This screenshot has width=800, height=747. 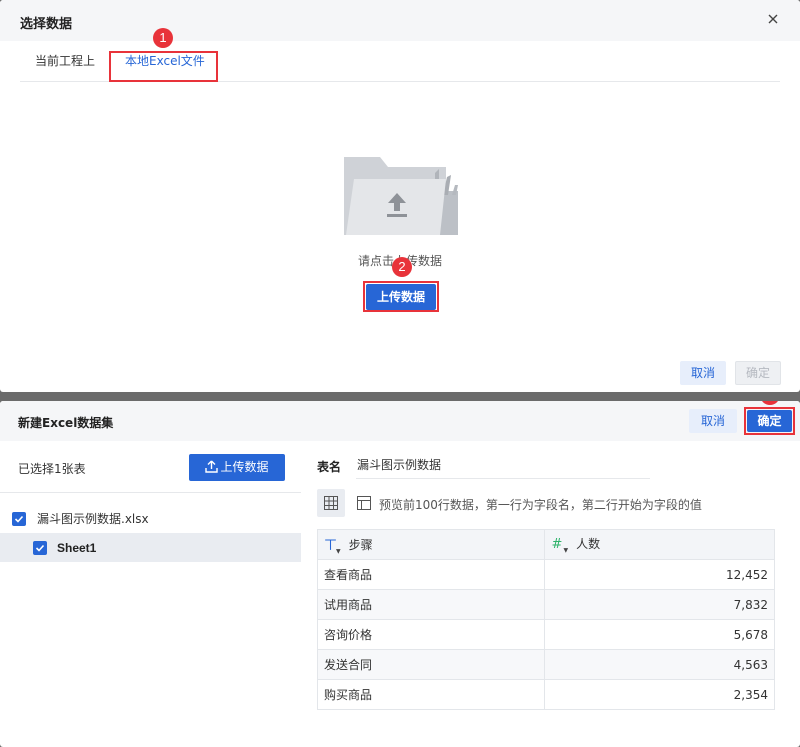 I want to click on table-cell: 4,563, so click(x=659, y=664).